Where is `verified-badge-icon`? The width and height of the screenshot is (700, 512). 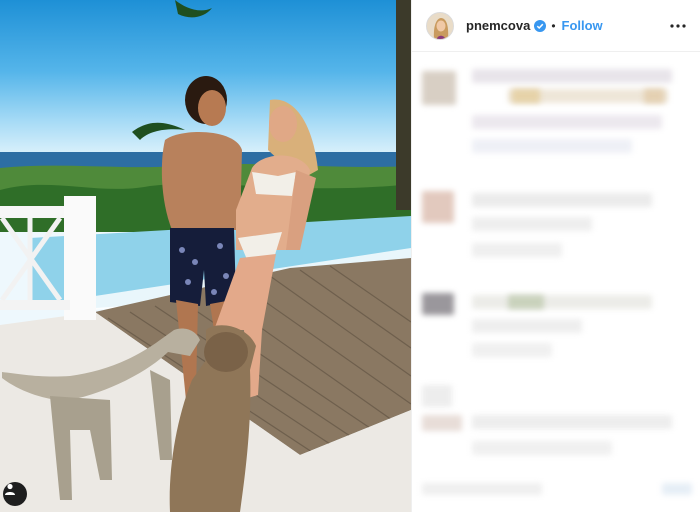
verified-badge-icon is located at coordinates (540, 25).